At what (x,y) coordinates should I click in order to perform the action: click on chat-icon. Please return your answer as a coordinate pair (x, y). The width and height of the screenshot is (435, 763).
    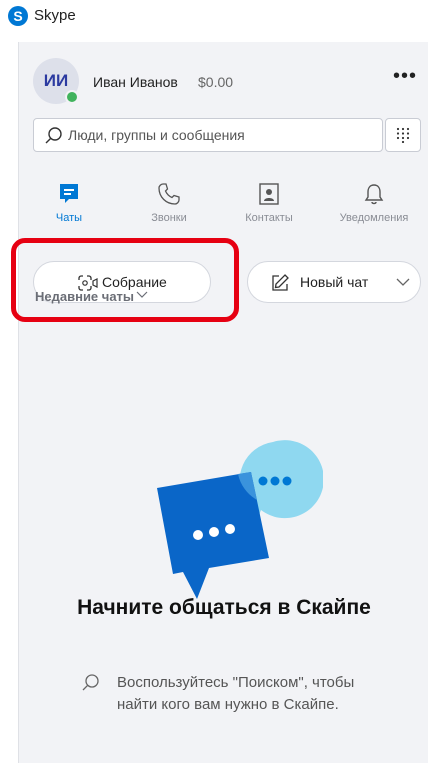
    Looking at the image, I should click on (69, 193).